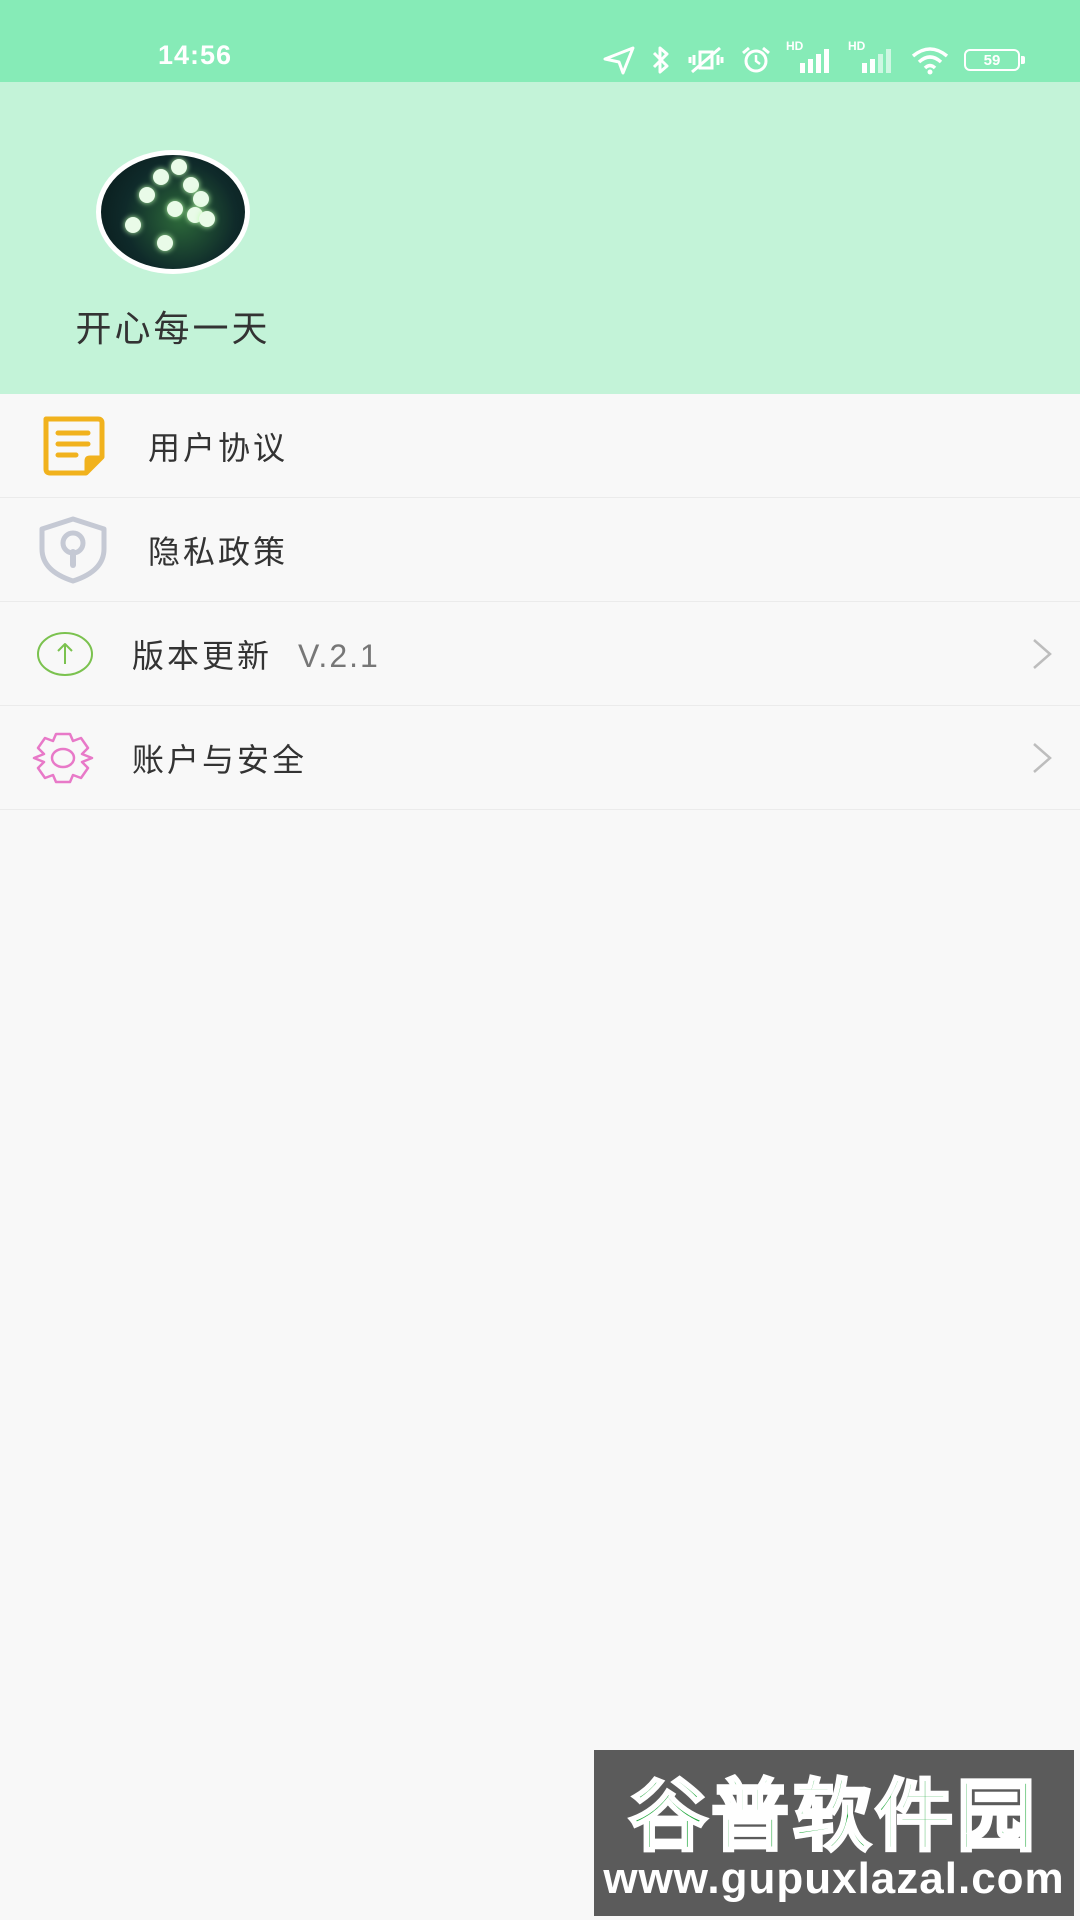 This screenshot has width=1080, height=1920. I want to click on menu-item-privacy-policy: 隐私政策, so click(540, 550).